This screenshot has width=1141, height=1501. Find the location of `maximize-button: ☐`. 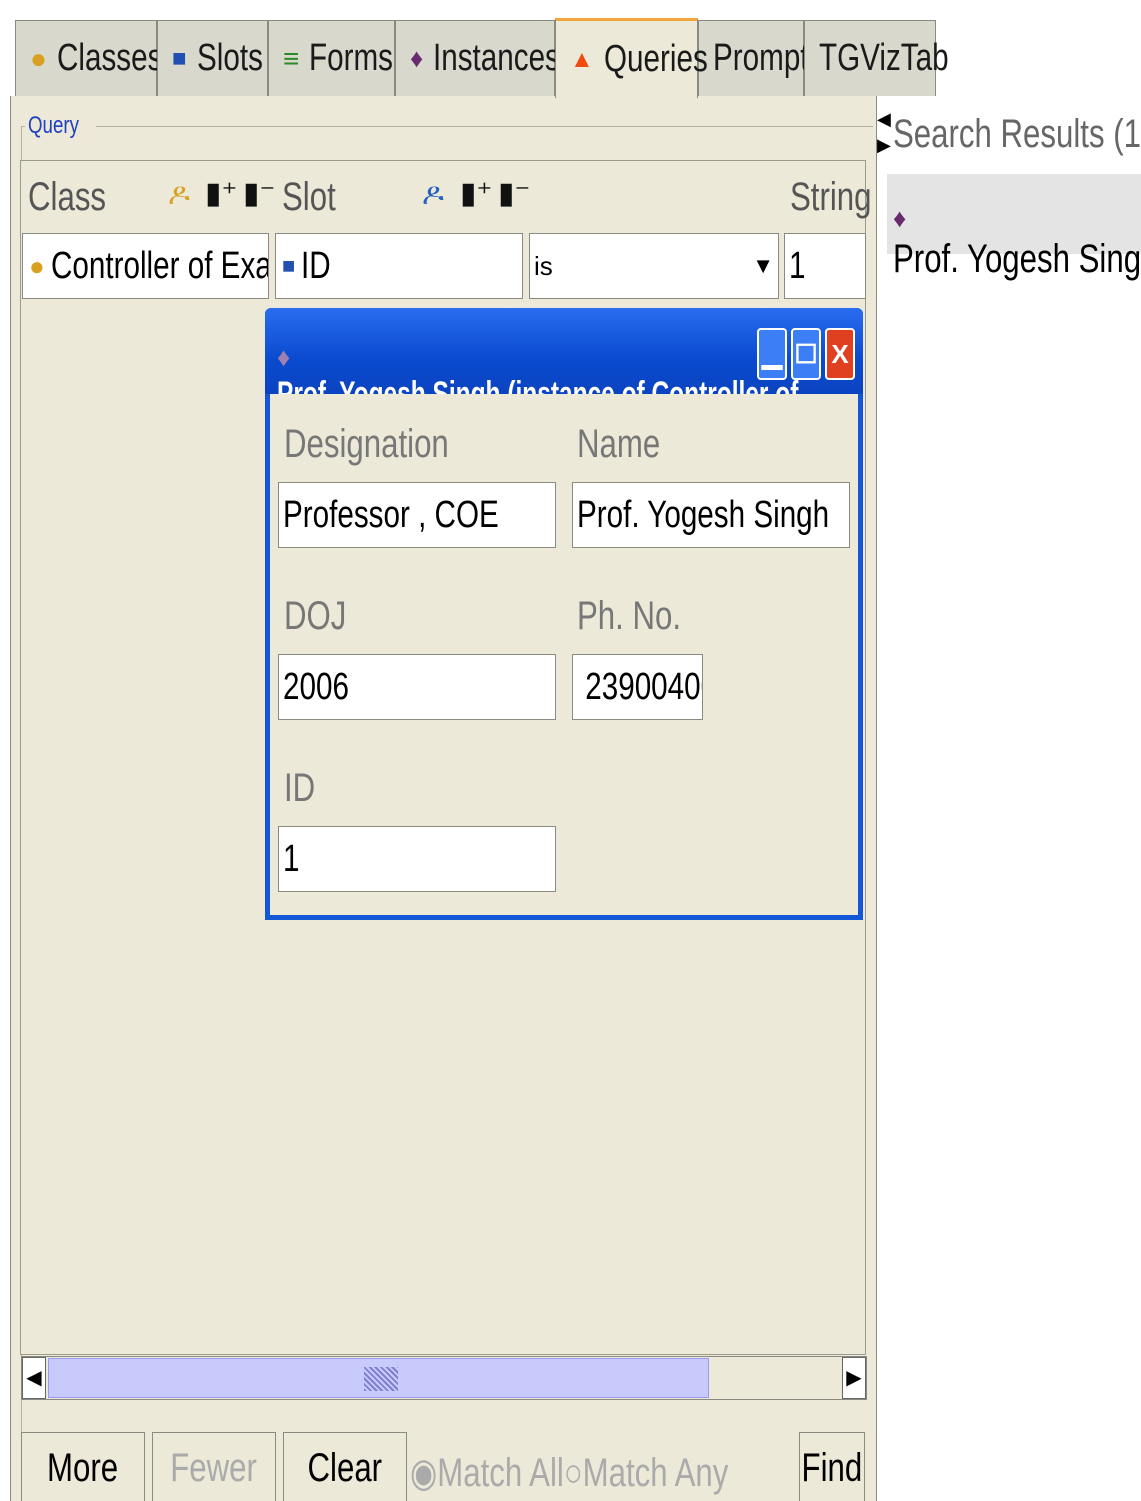

maximize-button: ☐ is located at coordinates (806, 354).